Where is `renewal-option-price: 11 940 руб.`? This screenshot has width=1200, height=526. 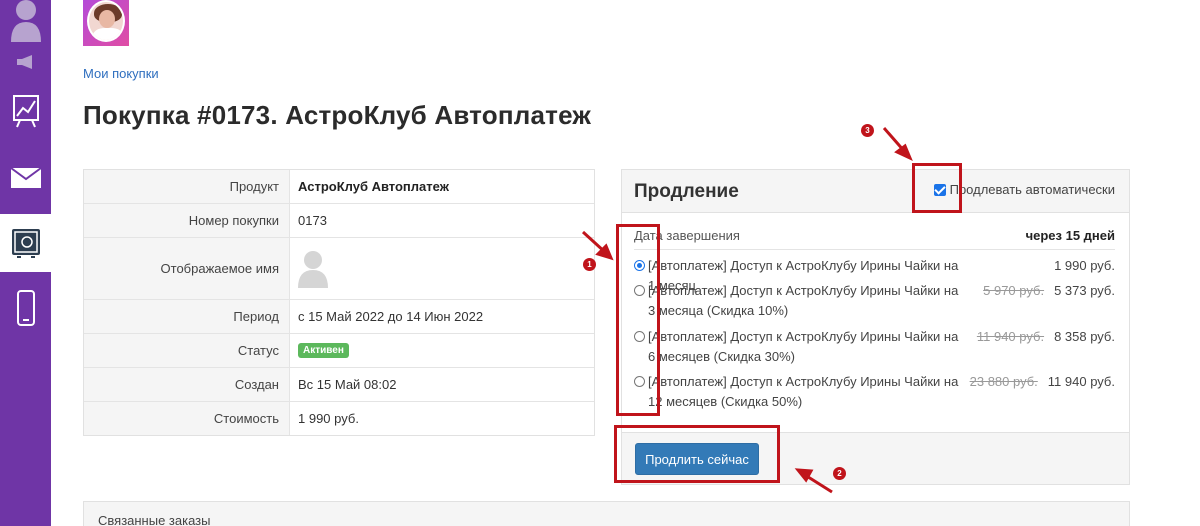 renewal-option-price: 11 940 руб. is located at coordinates (1081, 381).